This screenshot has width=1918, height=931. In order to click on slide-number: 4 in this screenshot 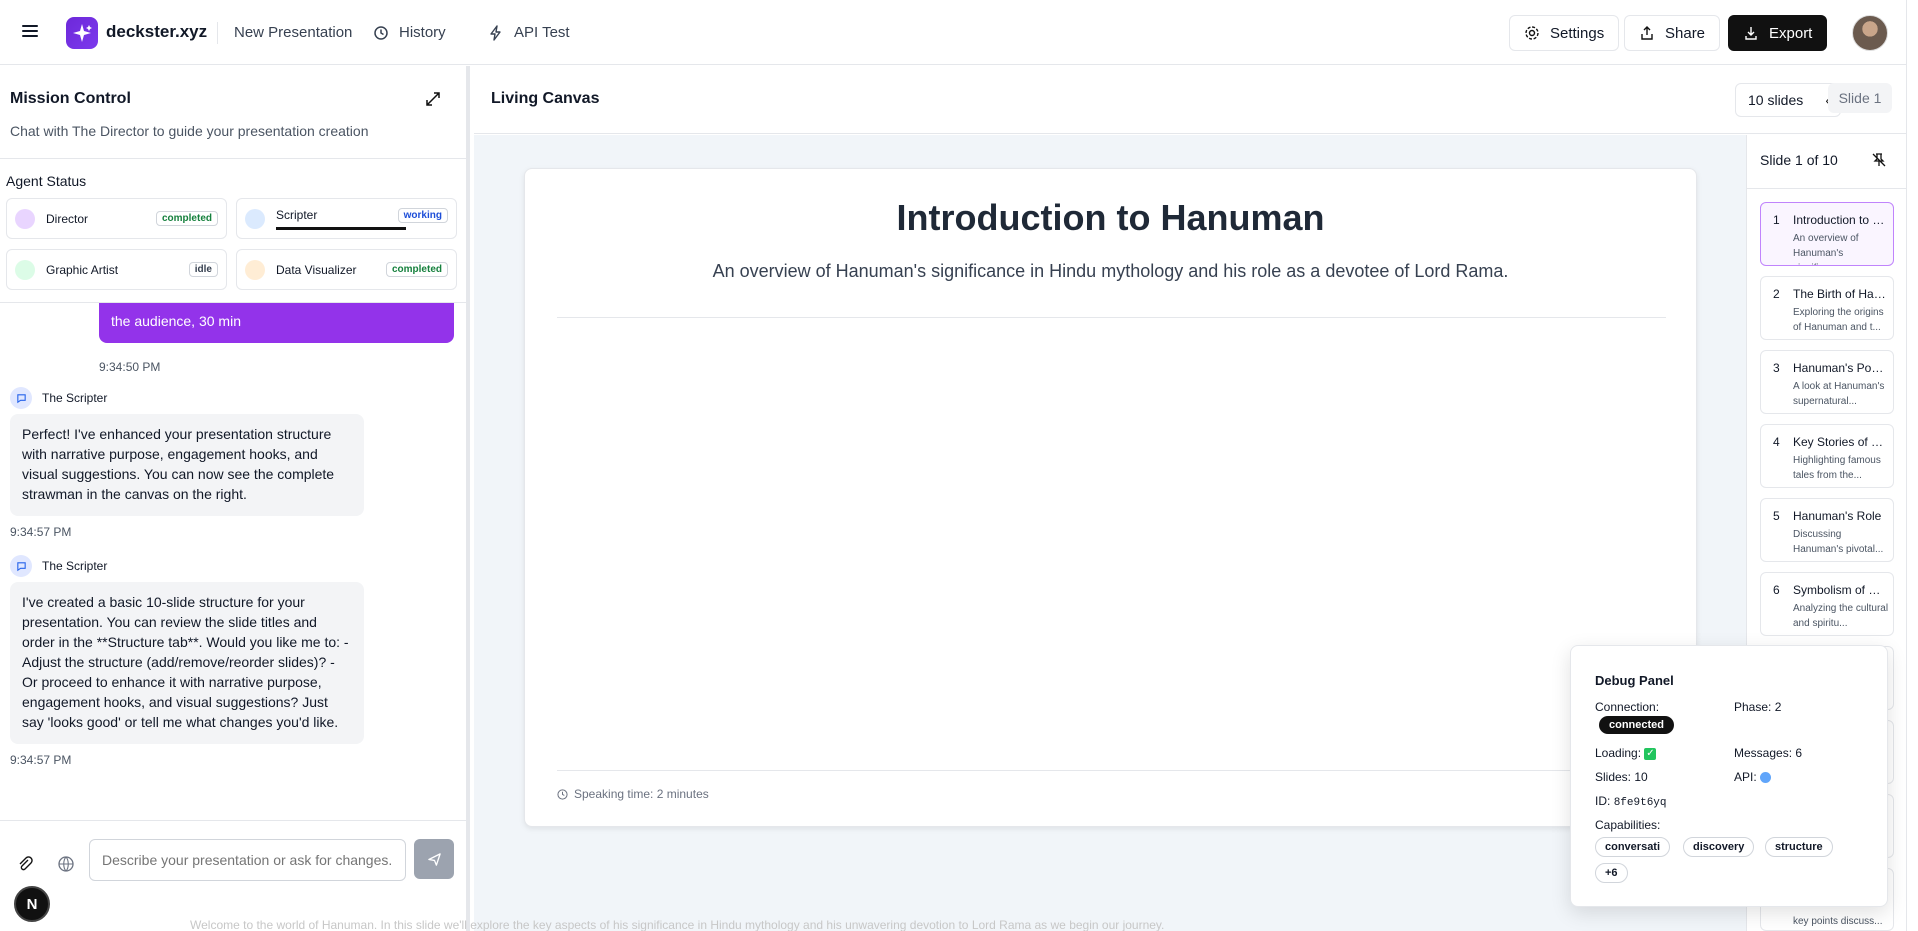, I will do `click(1776, 442)`.